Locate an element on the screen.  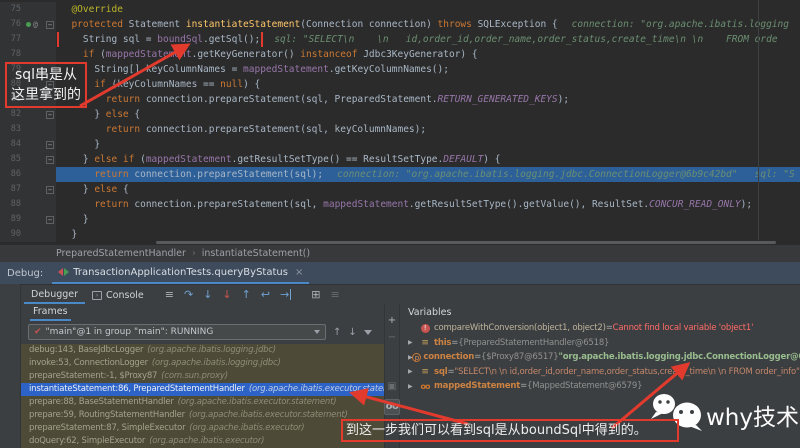
editor-gutter: 88 is located at coordinates (28, 204).